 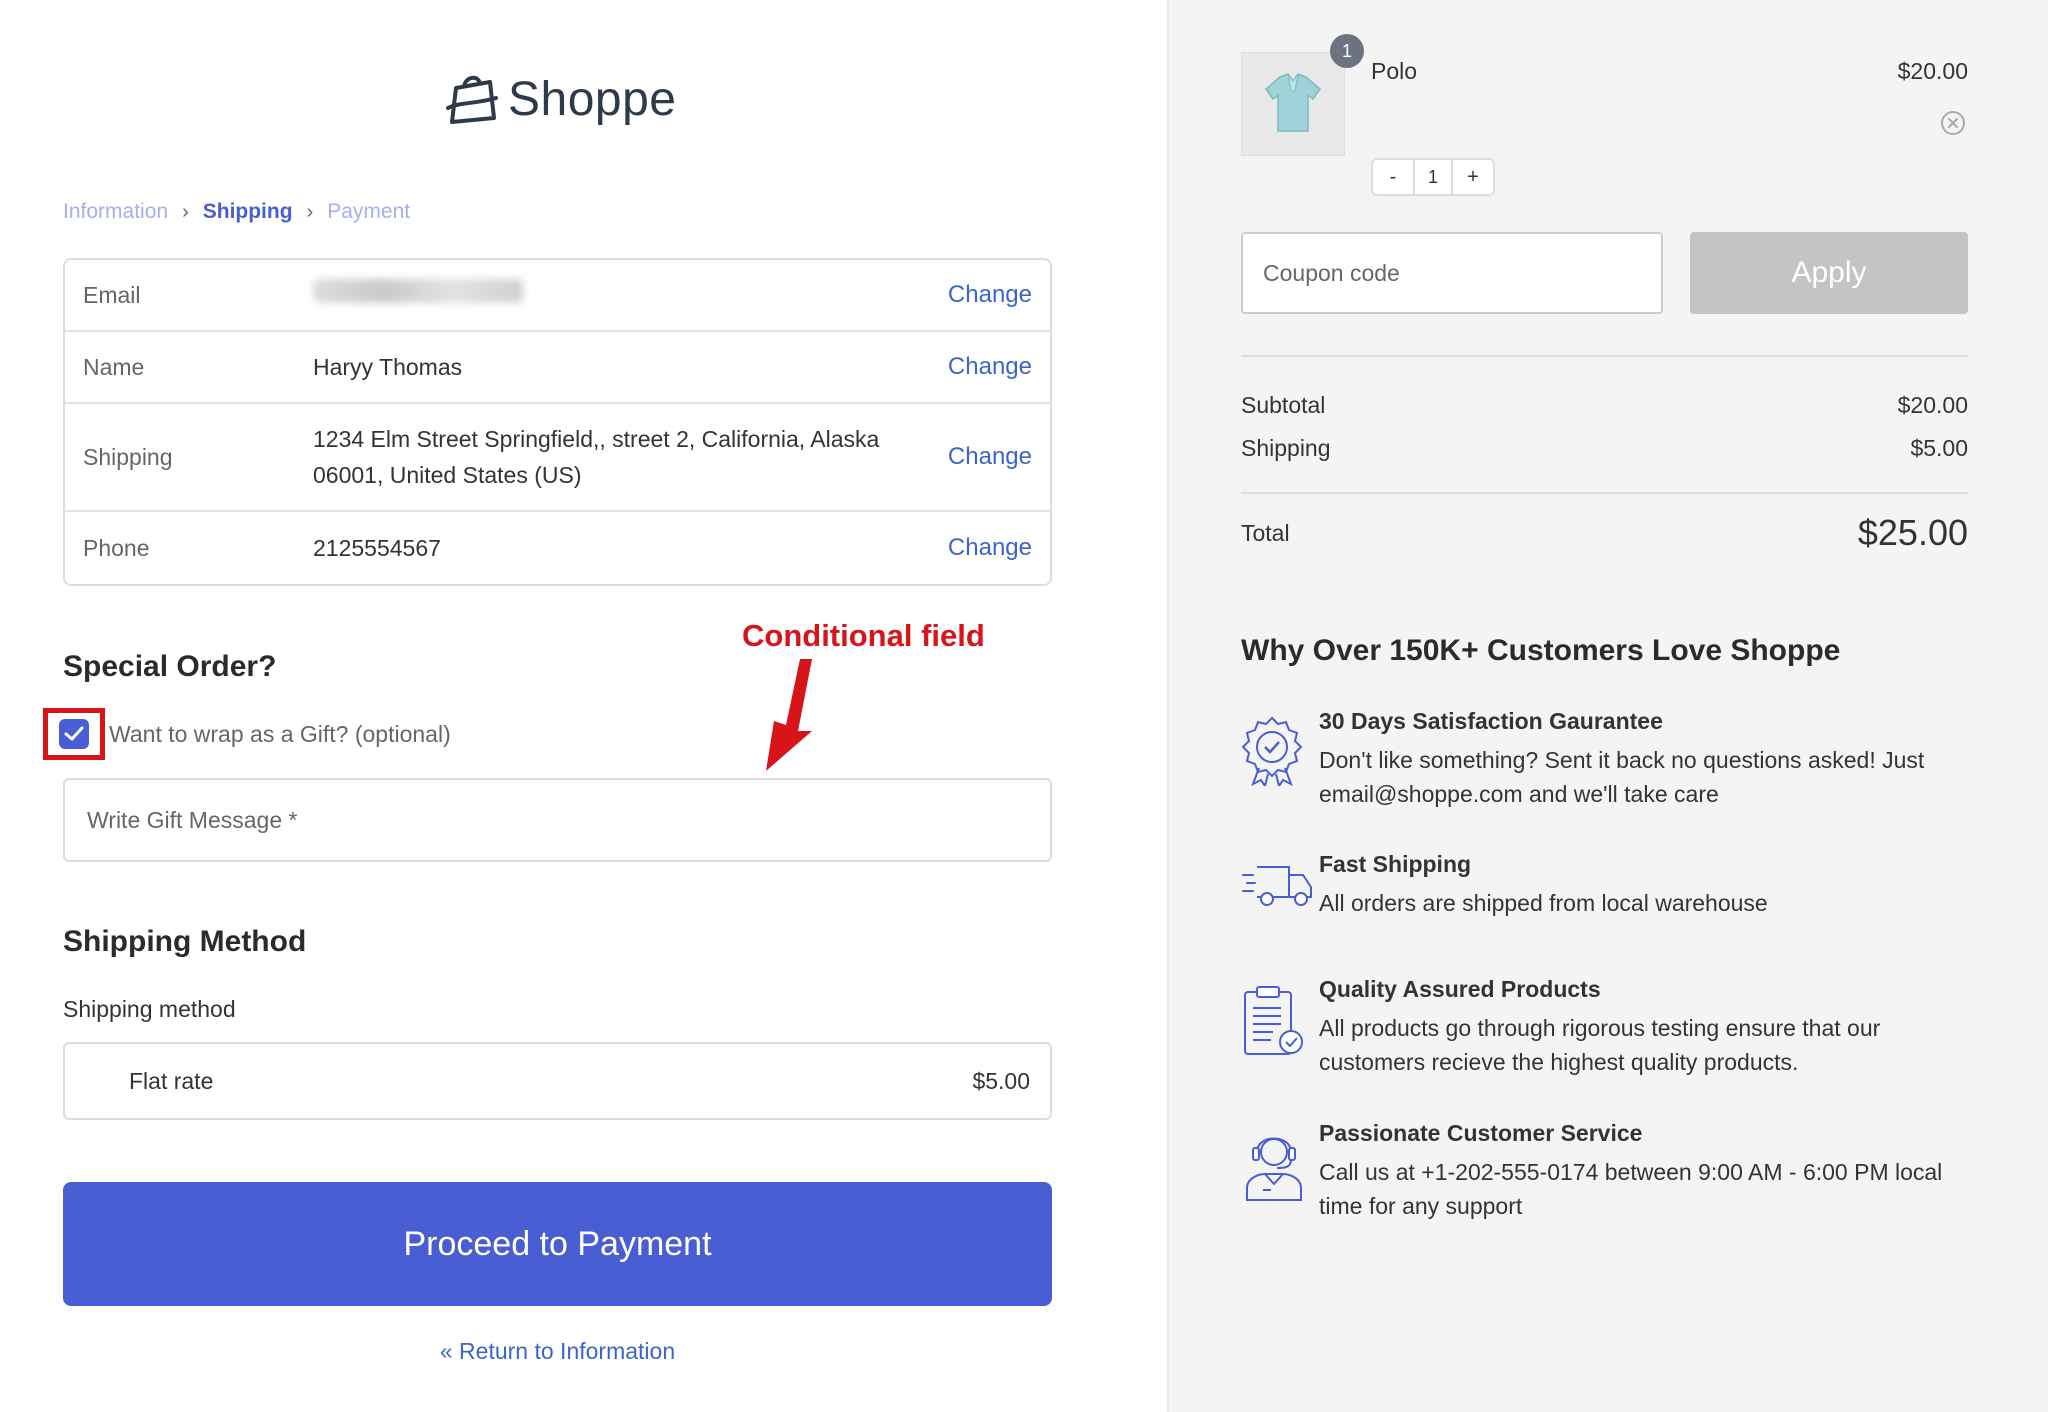 I want to click on gift-wrap-label: Want to wrap as a Gift? (optional), so click(x=280, y=734).